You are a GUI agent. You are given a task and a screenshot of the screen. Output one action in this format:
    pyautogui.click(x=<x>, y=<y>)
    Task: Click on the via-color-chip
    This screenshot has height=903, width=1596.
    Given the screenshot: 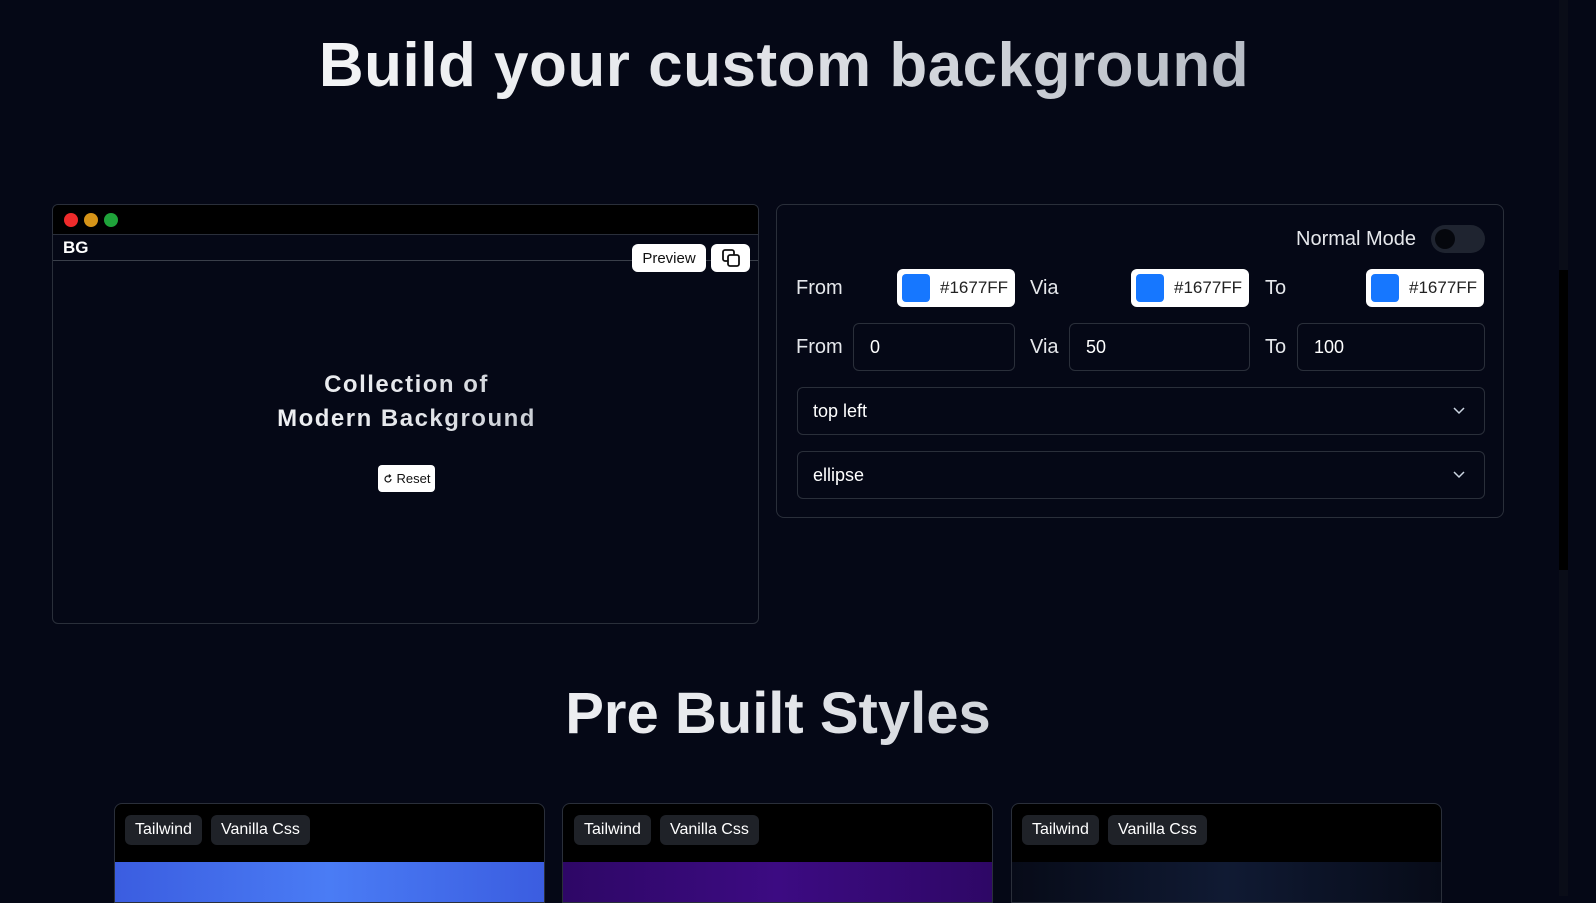 What is the action you would take?
    pyautogui.click(x=1150, y=288)
    